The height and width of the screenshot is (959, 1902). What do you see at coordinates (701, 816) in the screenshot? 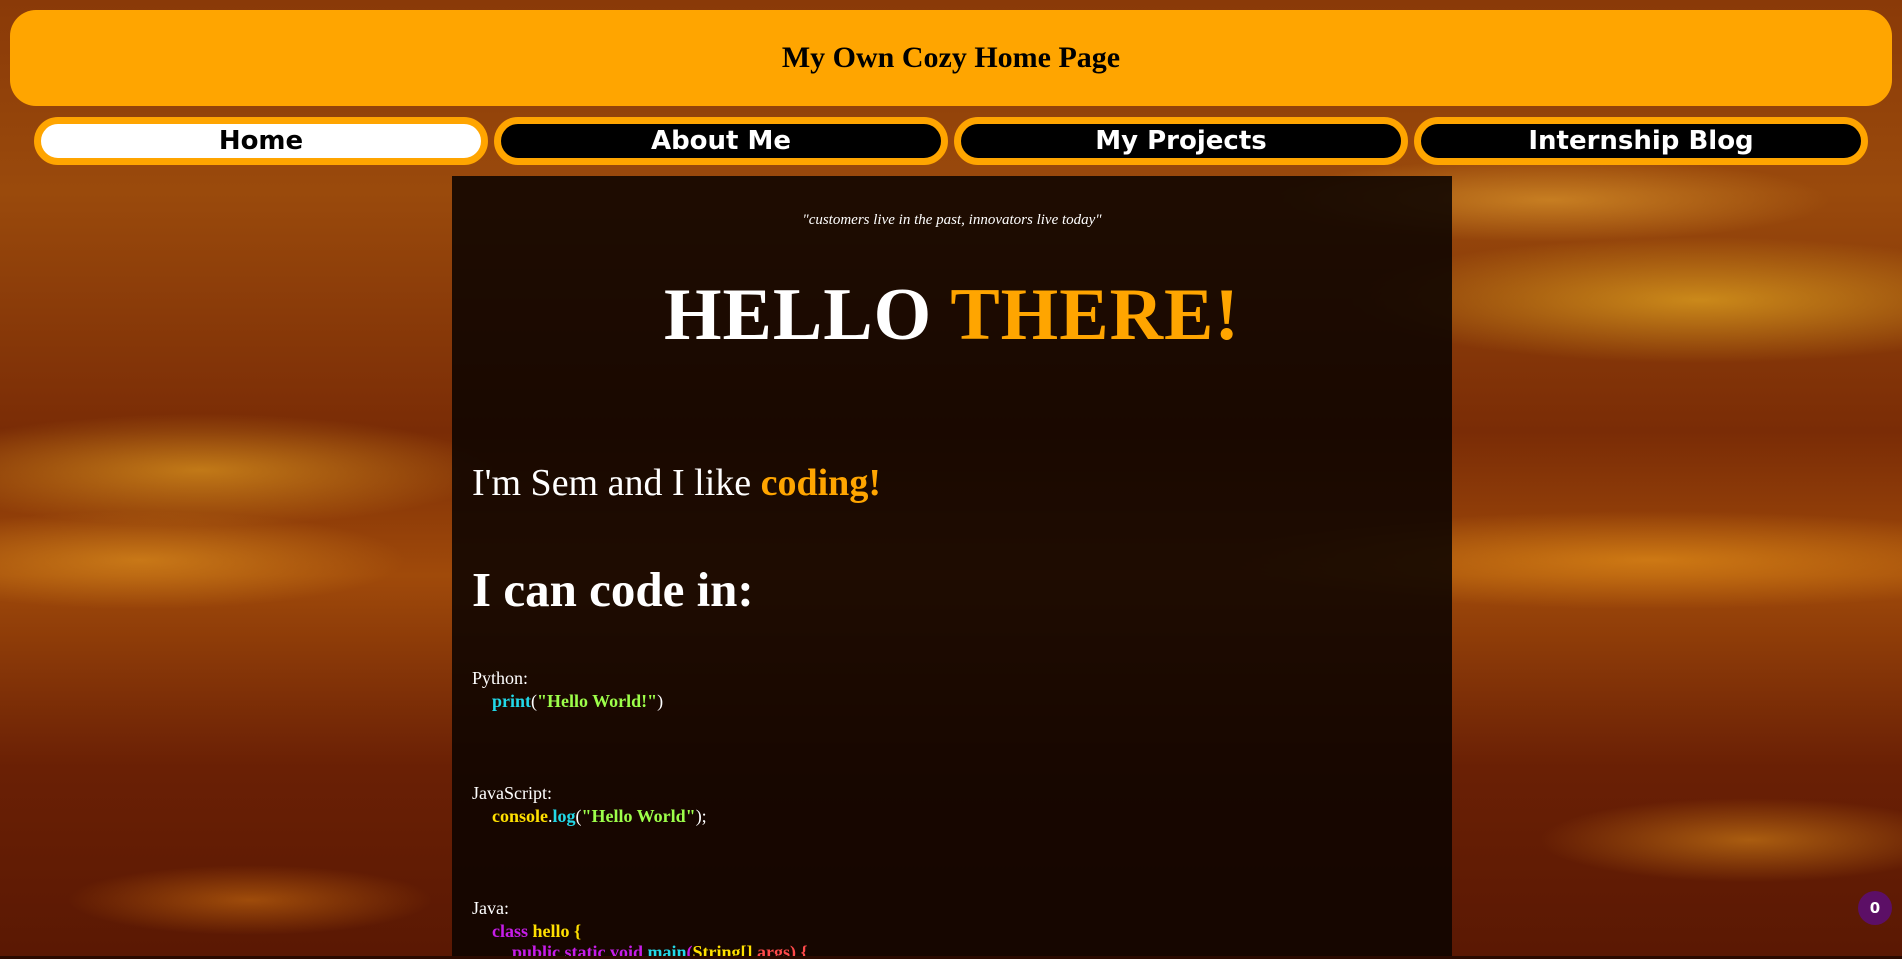
I see `code-punct: );` at bounding box center [701, 816].